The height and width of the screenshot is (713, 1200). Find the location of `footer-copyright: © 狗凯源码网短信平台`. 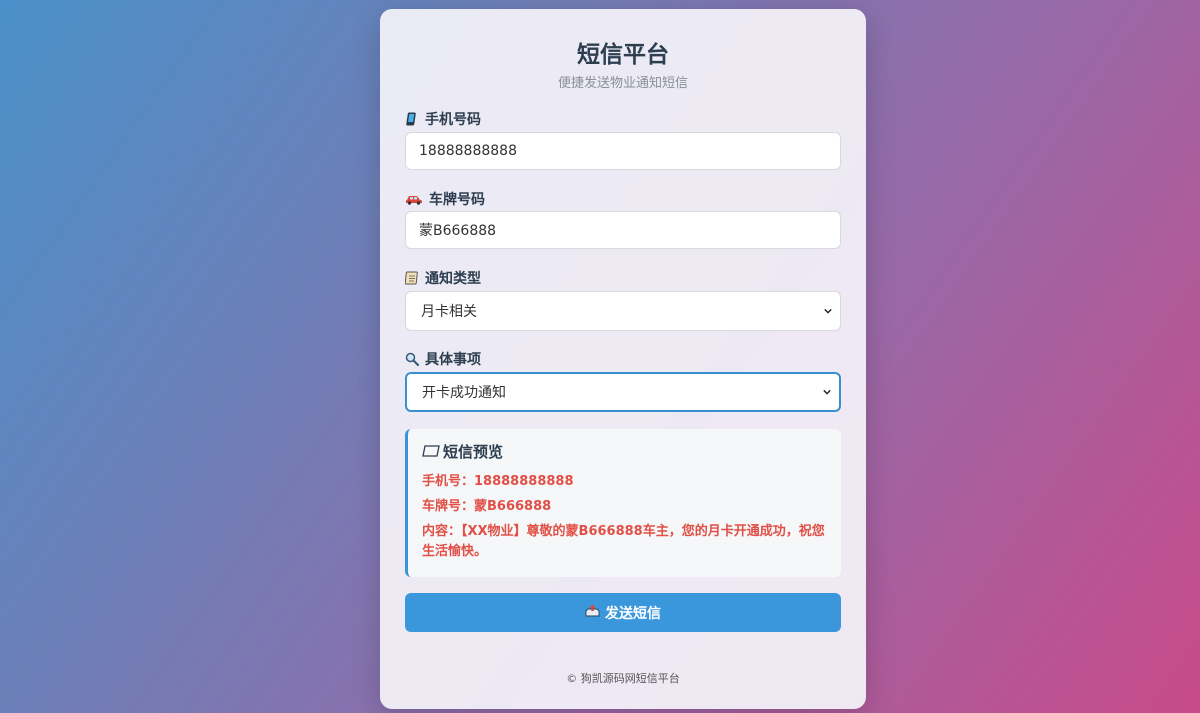

footer-copyright: © 狗凯源码网短信平台 is located at coordinates (623, 678).